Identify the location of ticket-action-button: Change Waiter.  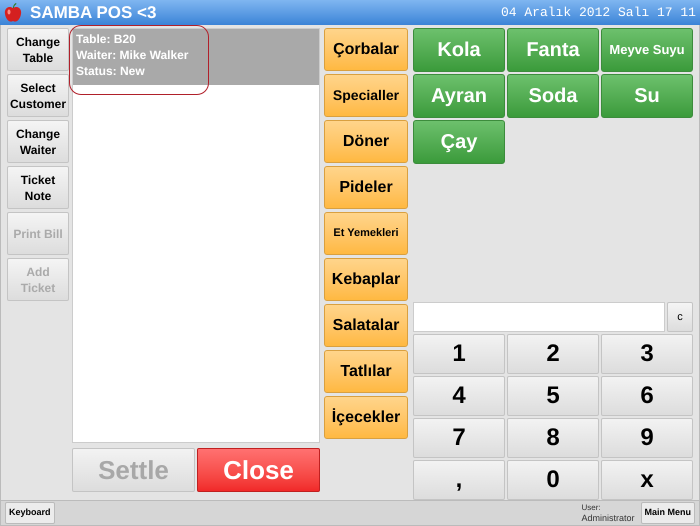
(38, 141).